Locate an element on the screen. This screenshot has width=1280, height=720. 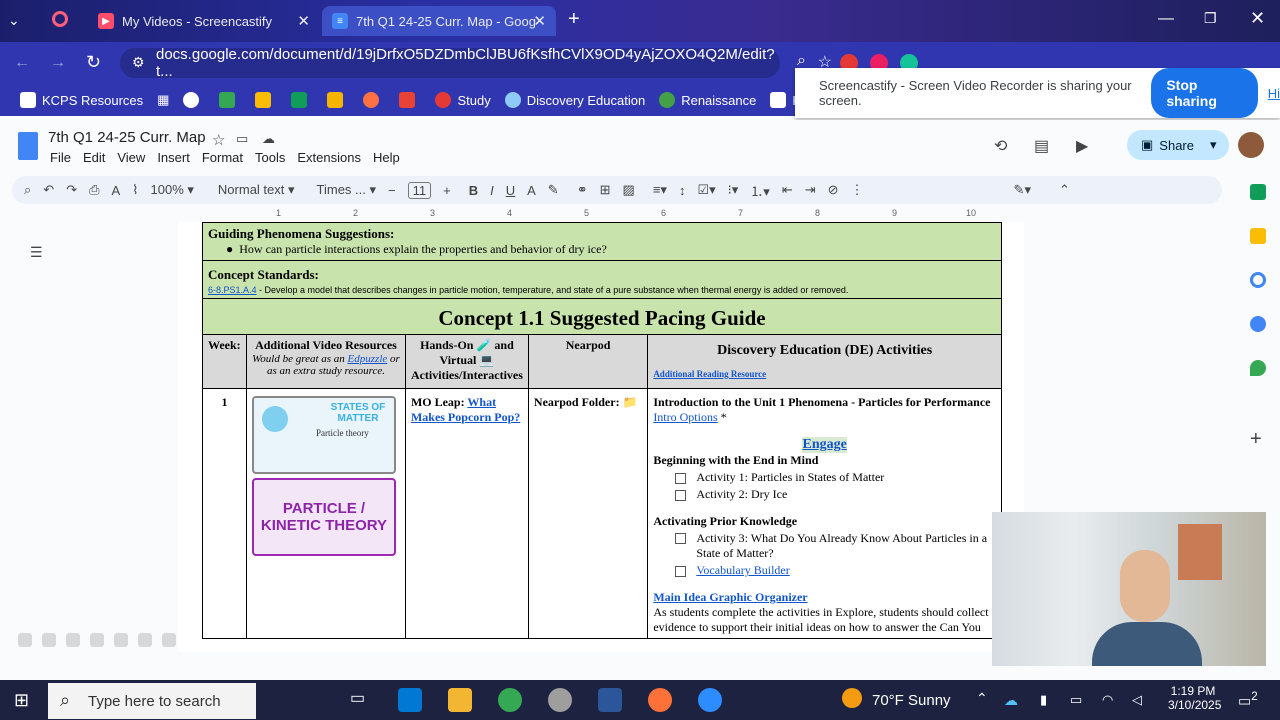
webcam-overlay is located at coordinates (1129, 589).